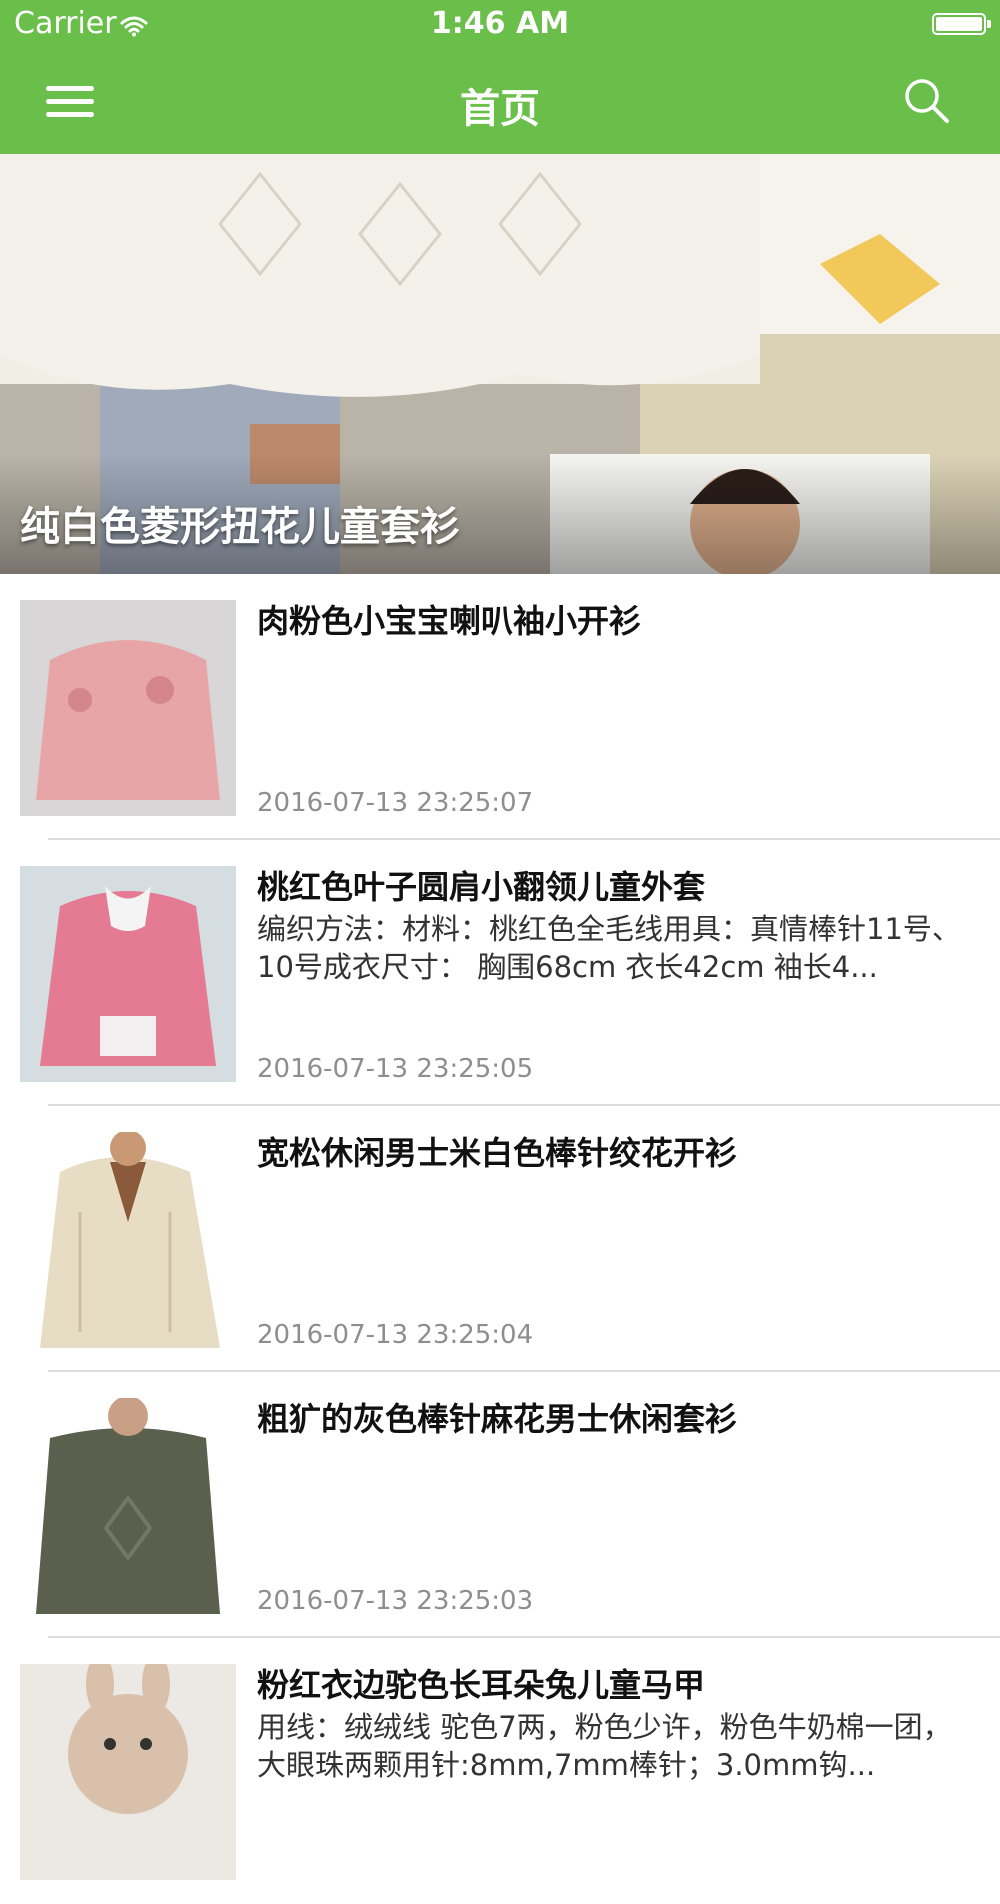 The image size is (1000, 1904). I want to click on status-bar: Carrier 1:46 AM, so click(500, 25).